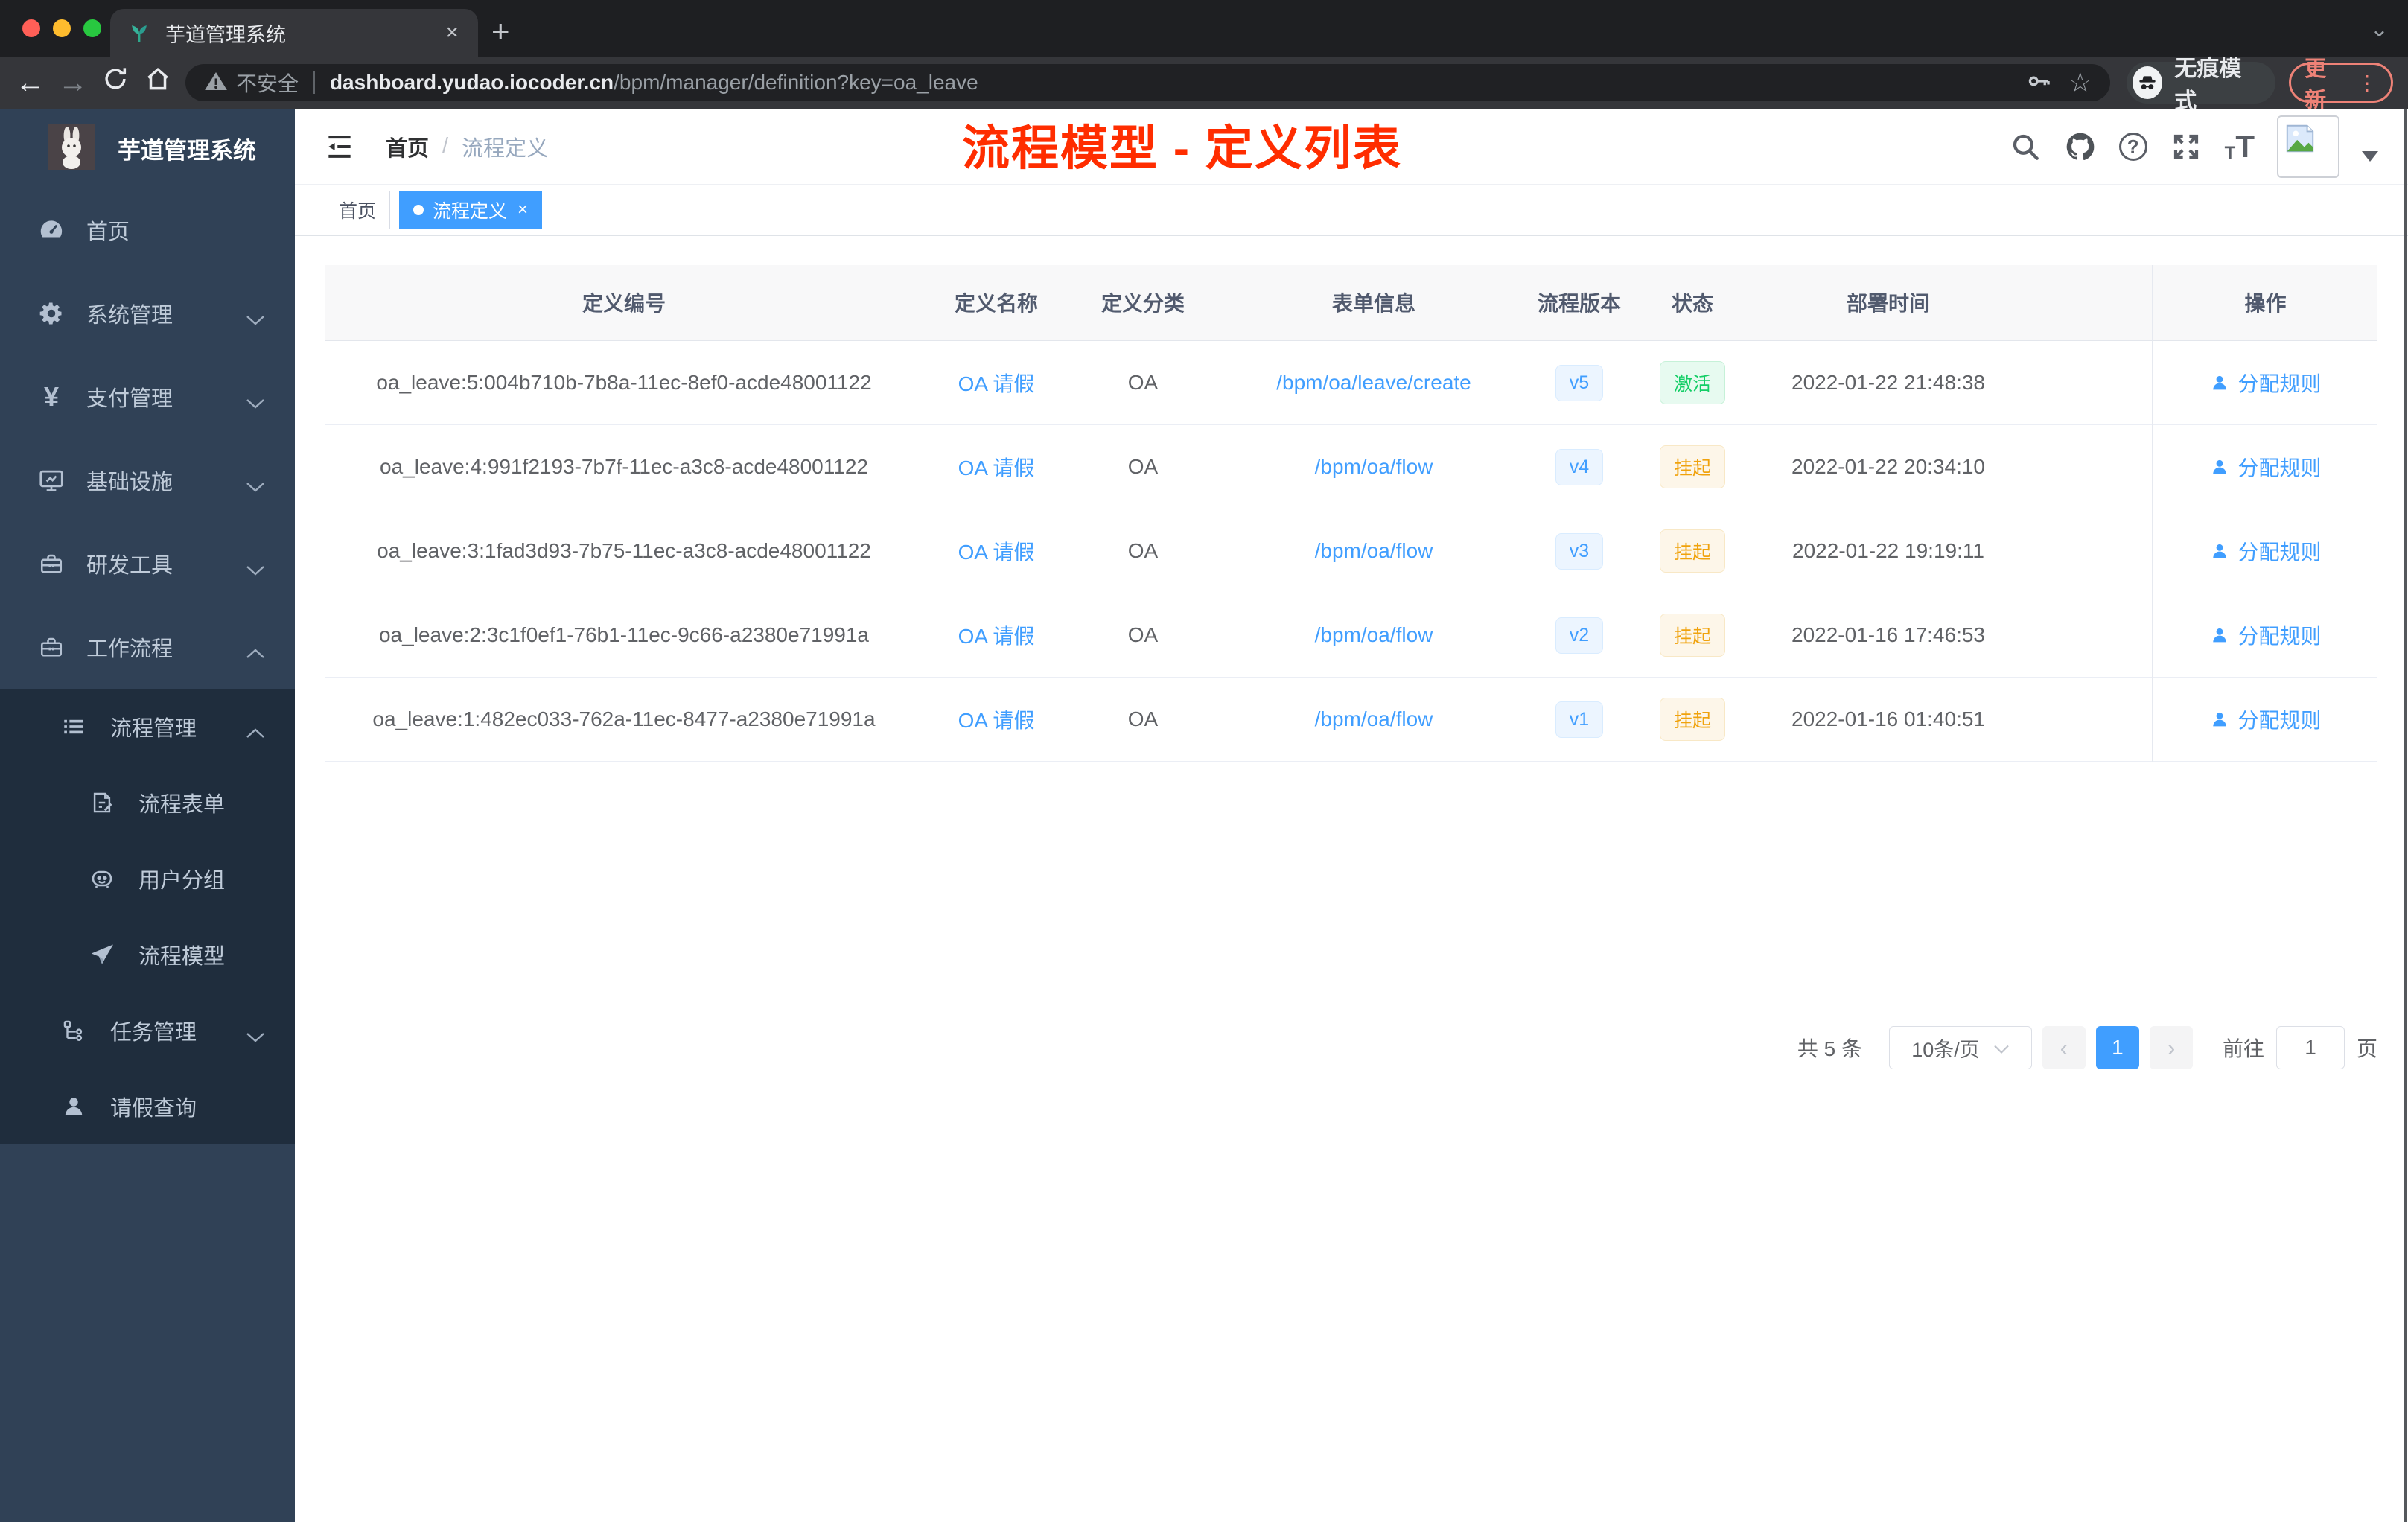  What do you see at coordinates (147, 148) in the screenshot?
I see `brand: 芋道管理系统` at bounding box center [147, 148].